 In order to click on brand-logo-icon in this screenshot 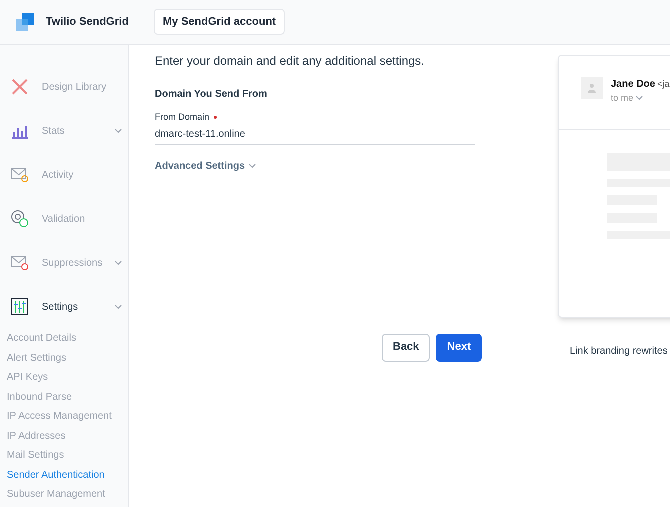, I will do `click(25, 22)`.